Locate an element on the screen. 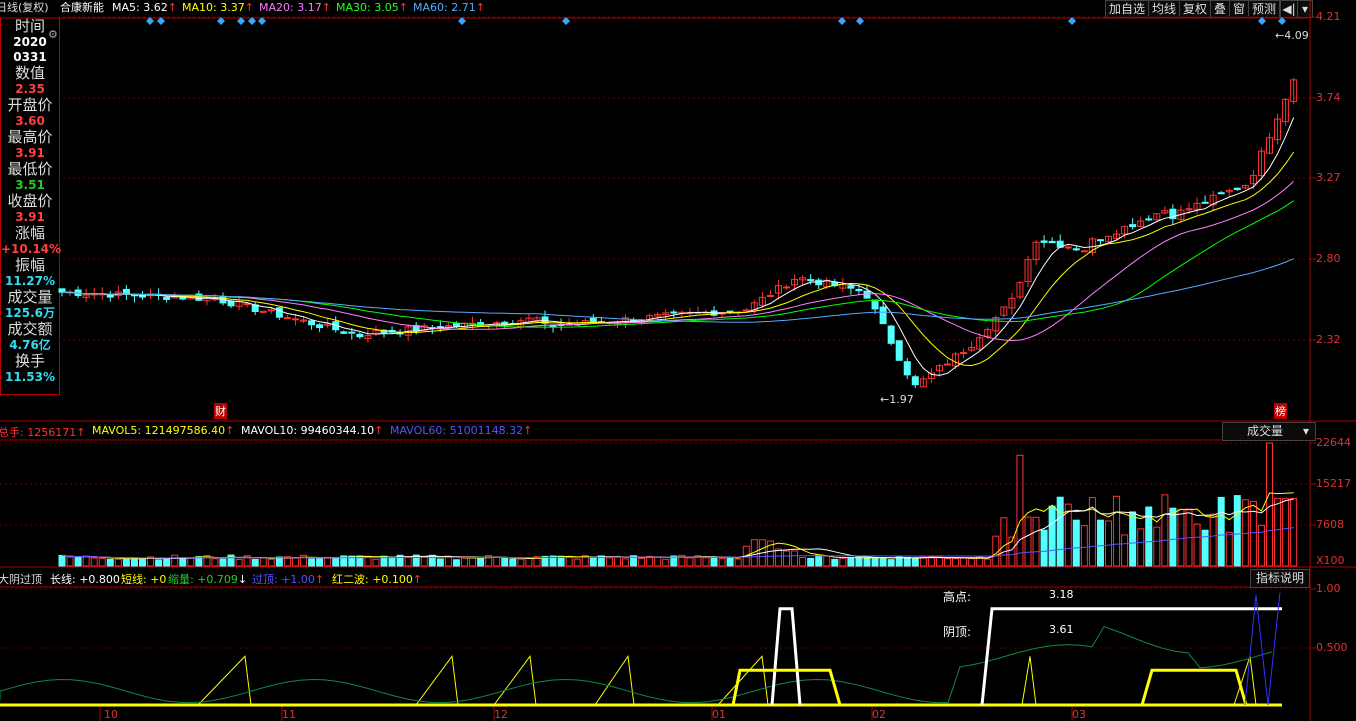  yin-top-label: 阴顶: is located at coordinates (957, 632).